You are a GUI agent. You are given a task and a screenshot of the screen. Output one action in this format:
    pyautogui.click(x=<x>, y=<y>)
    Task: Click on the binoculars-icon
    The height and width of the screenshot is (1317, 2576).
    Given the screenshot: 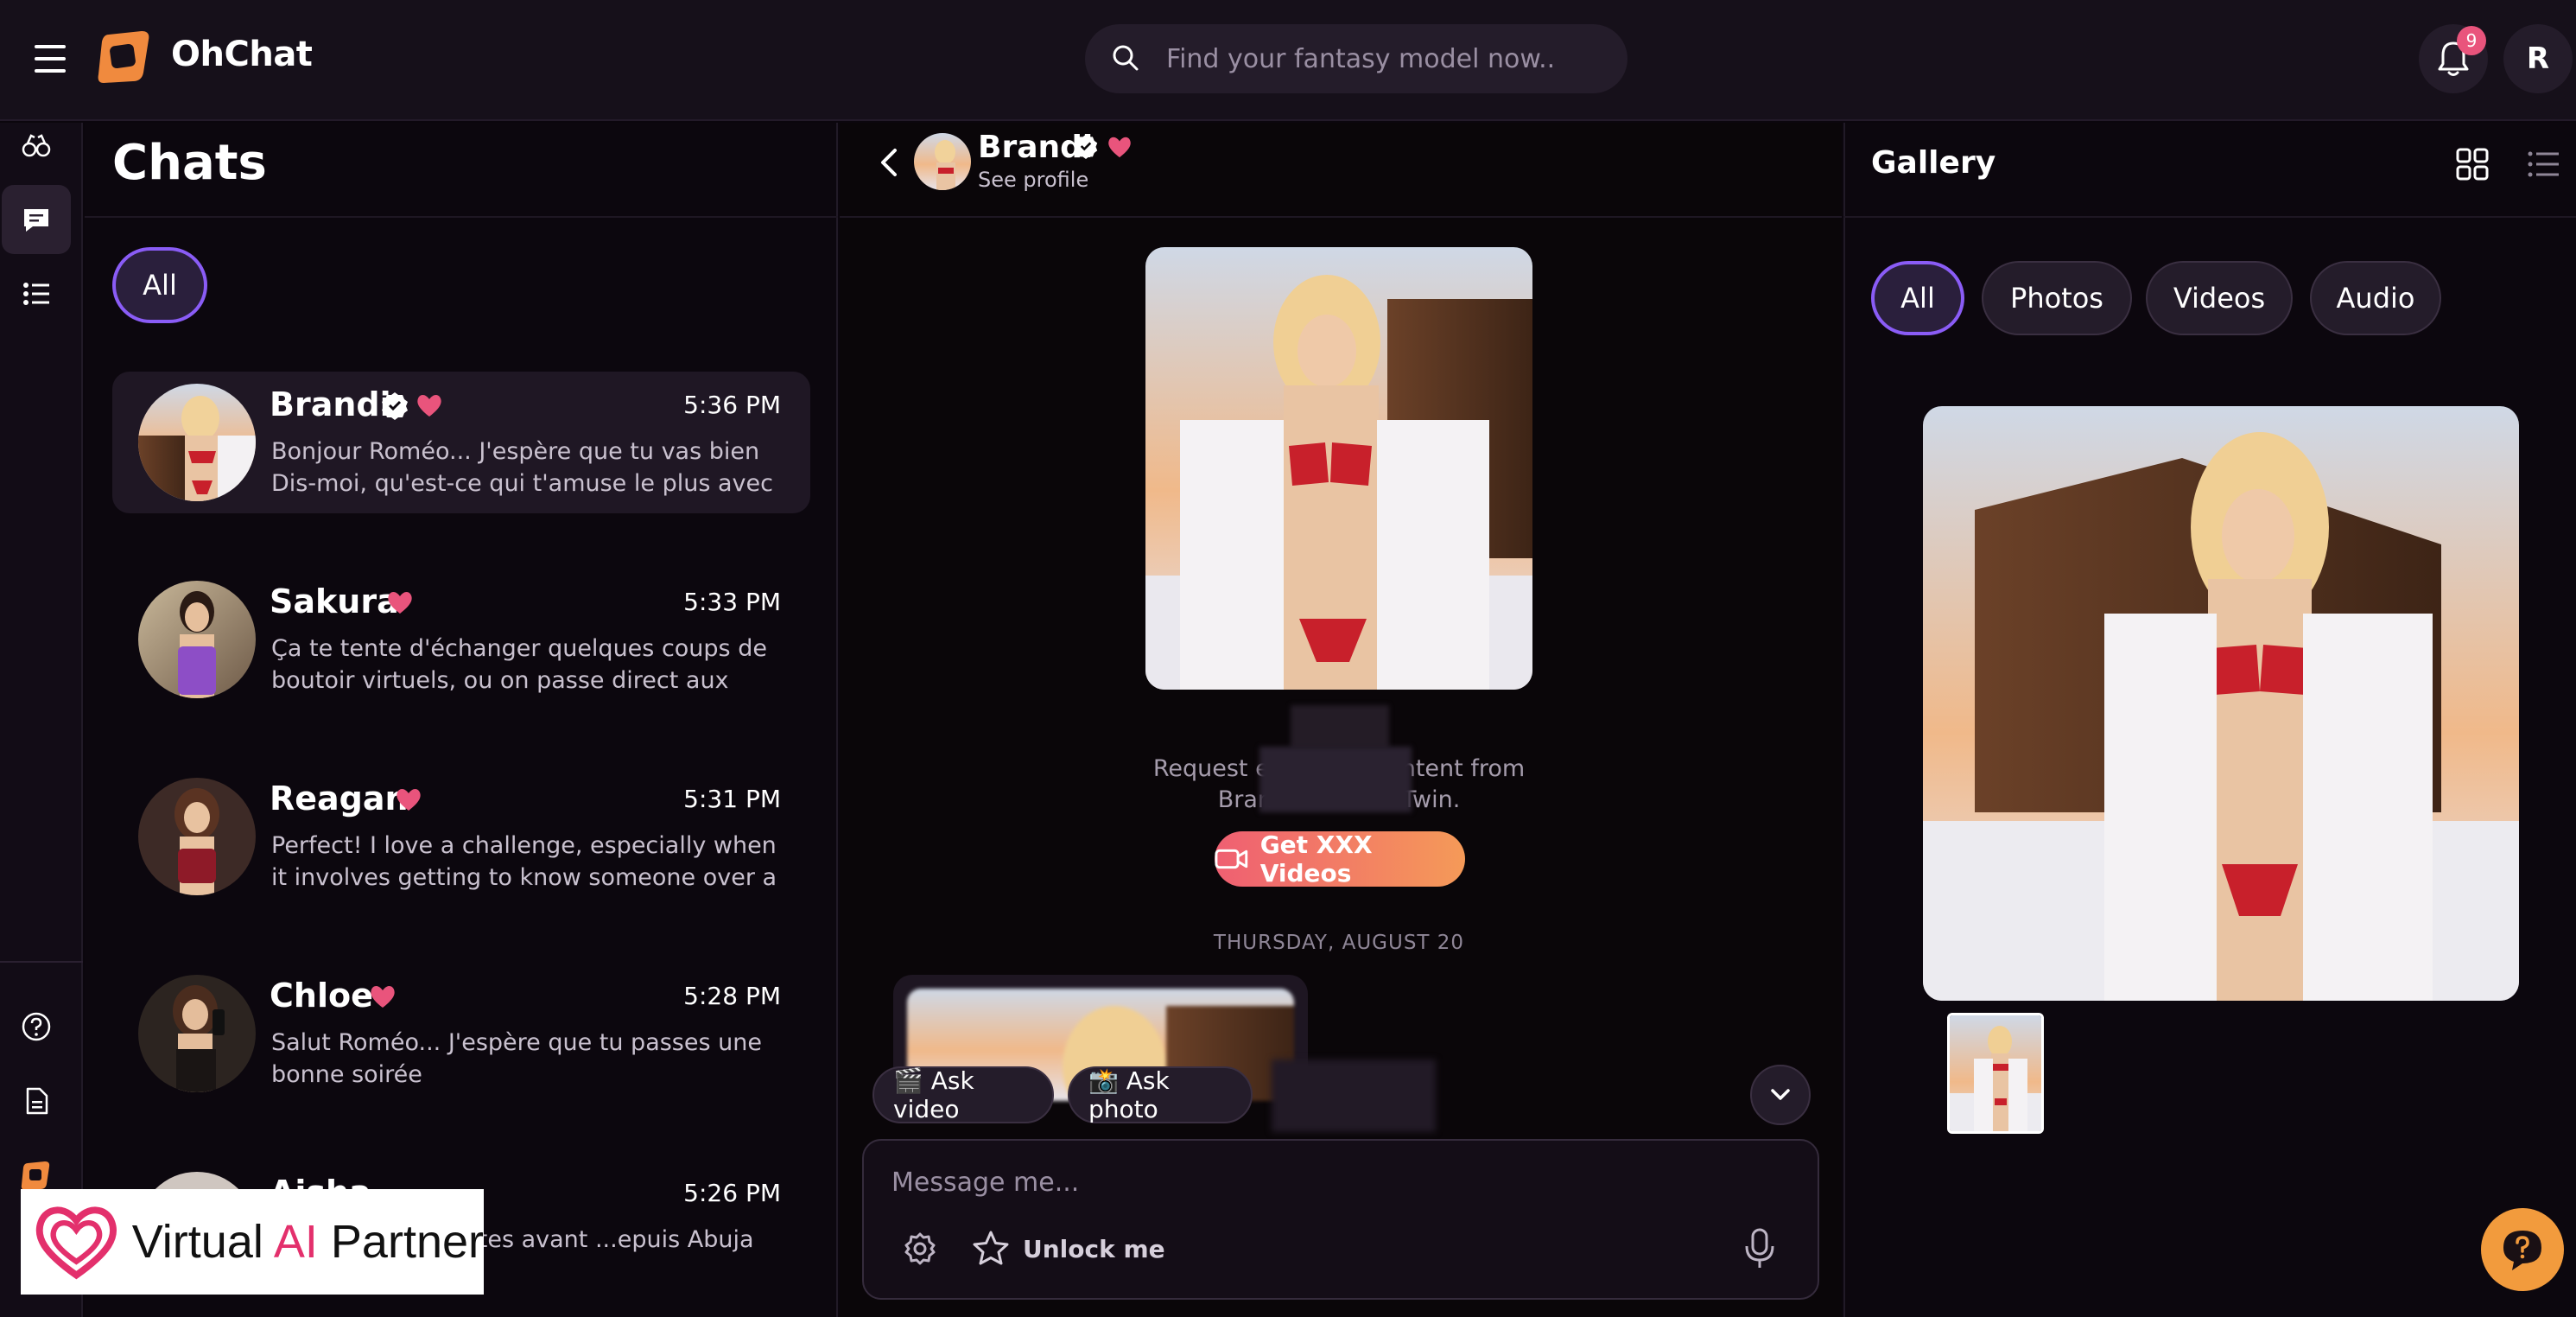 What is the action you would take?
    pyautogui.click(x=36, y=145)
    